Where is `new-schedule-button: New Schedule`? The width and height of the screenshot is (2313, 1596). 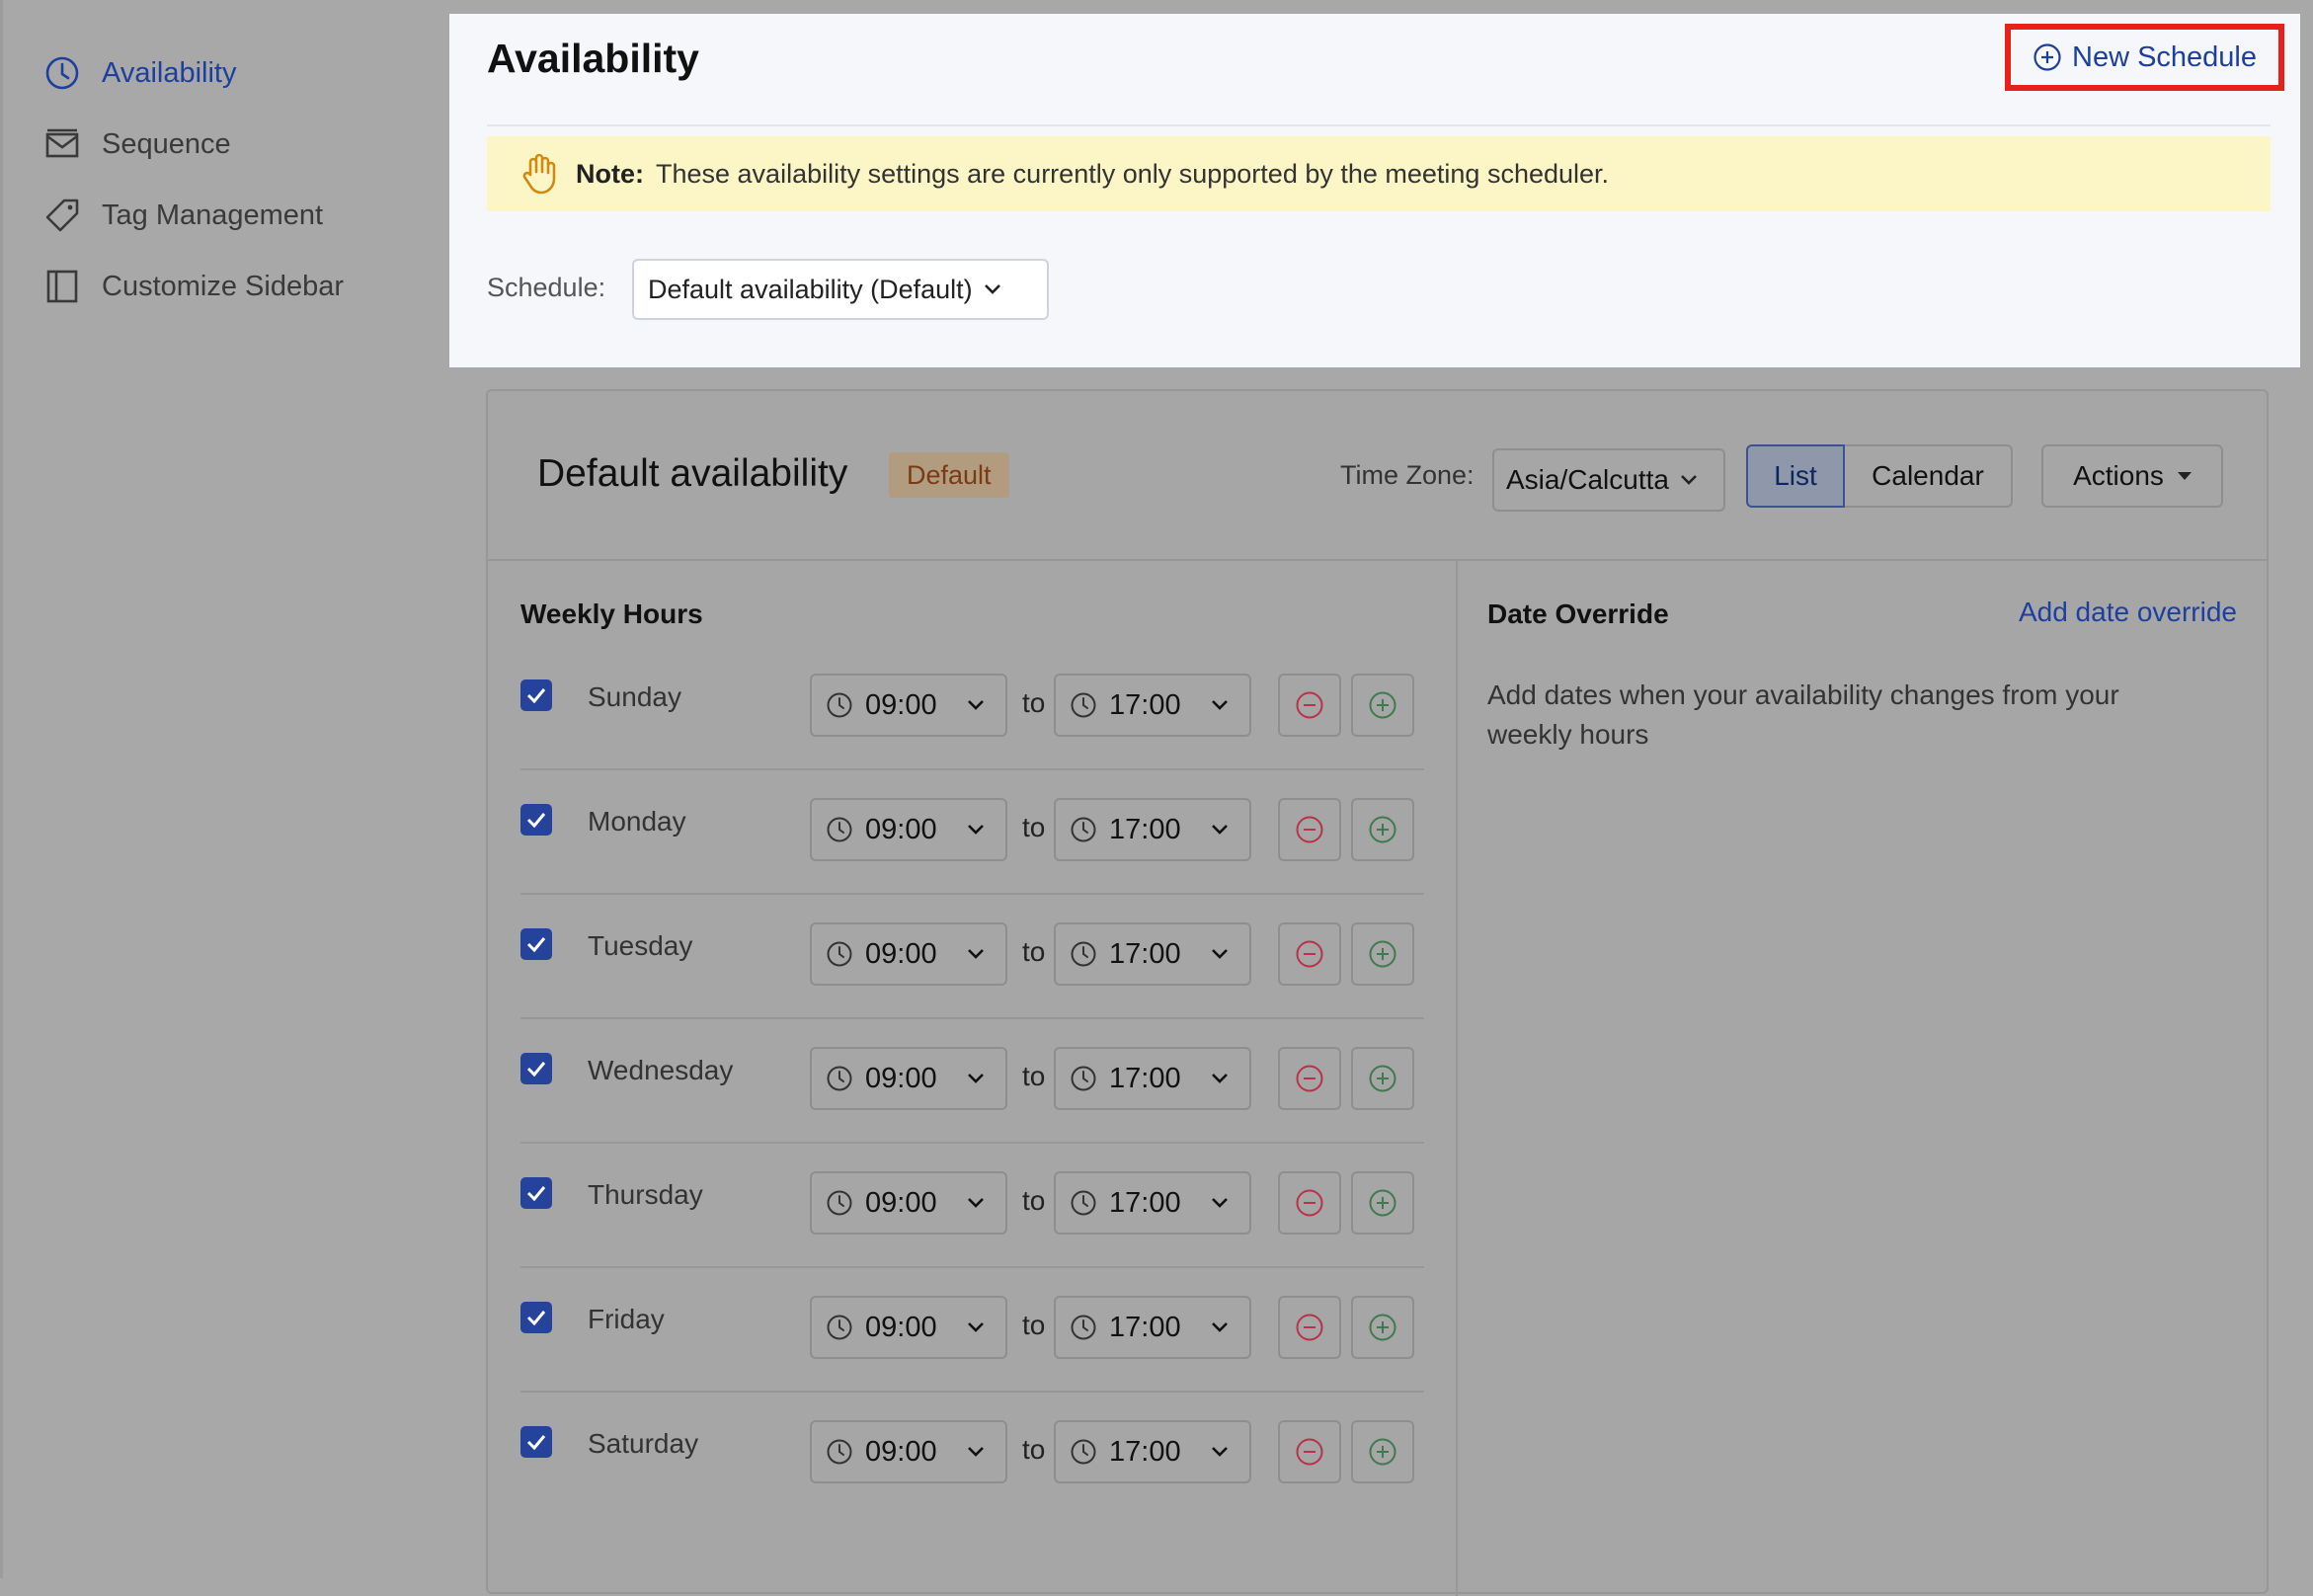
new-schedule-button: New Schedule is located at coordinates (2144, 57).